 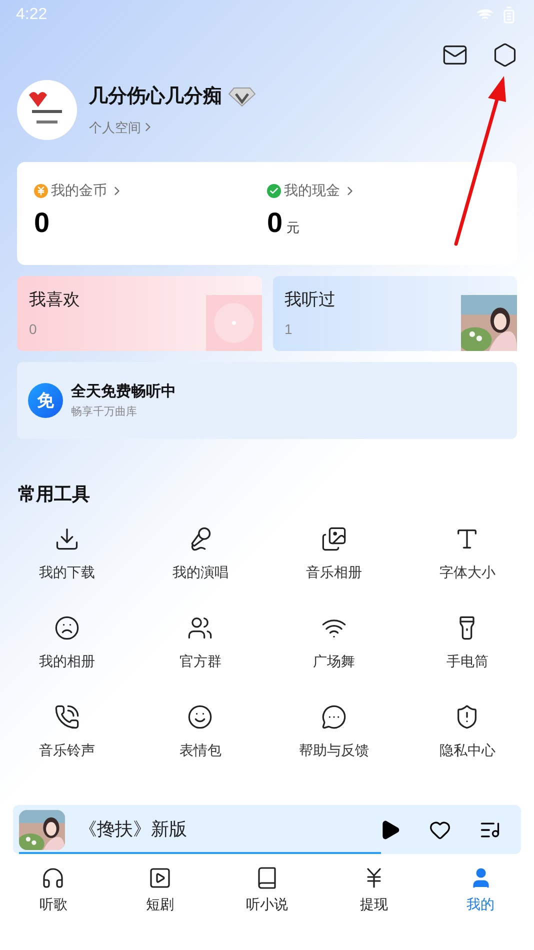 I want to click on collection-count: 1, so click(x=289, y=329).